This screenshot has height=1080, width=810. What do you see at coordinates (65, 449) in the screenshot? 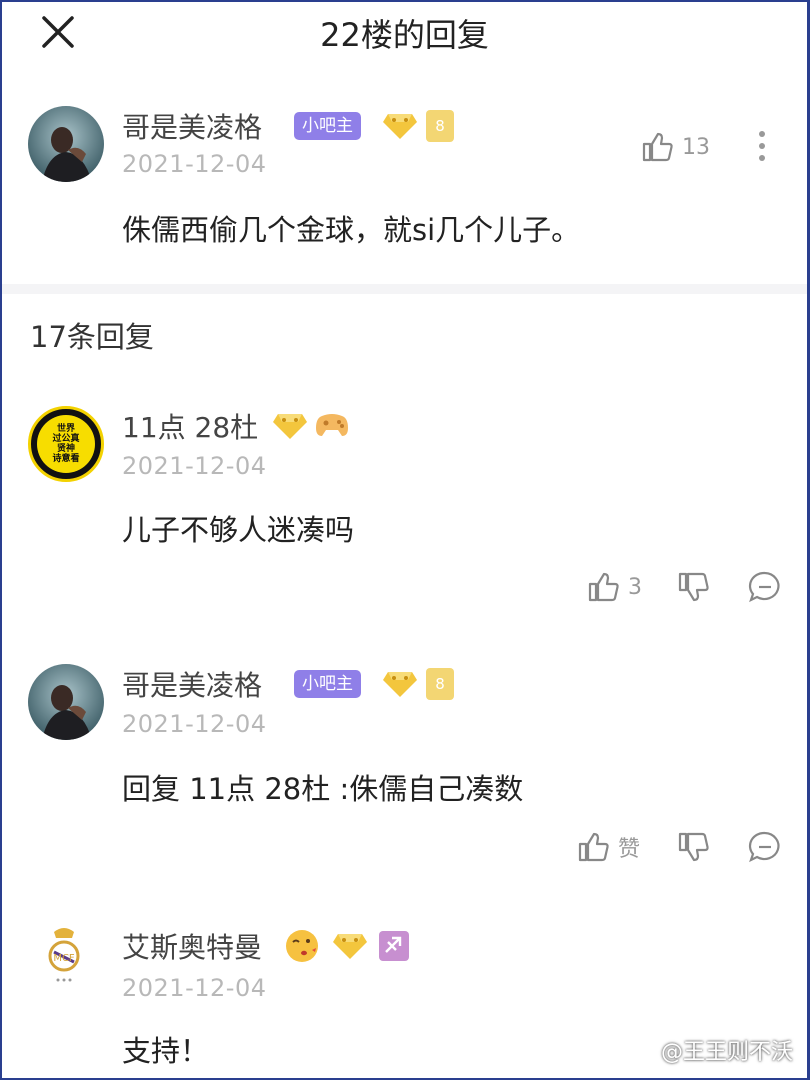
I see `avatar-text: 贤神` at bounding box center [65, 449].